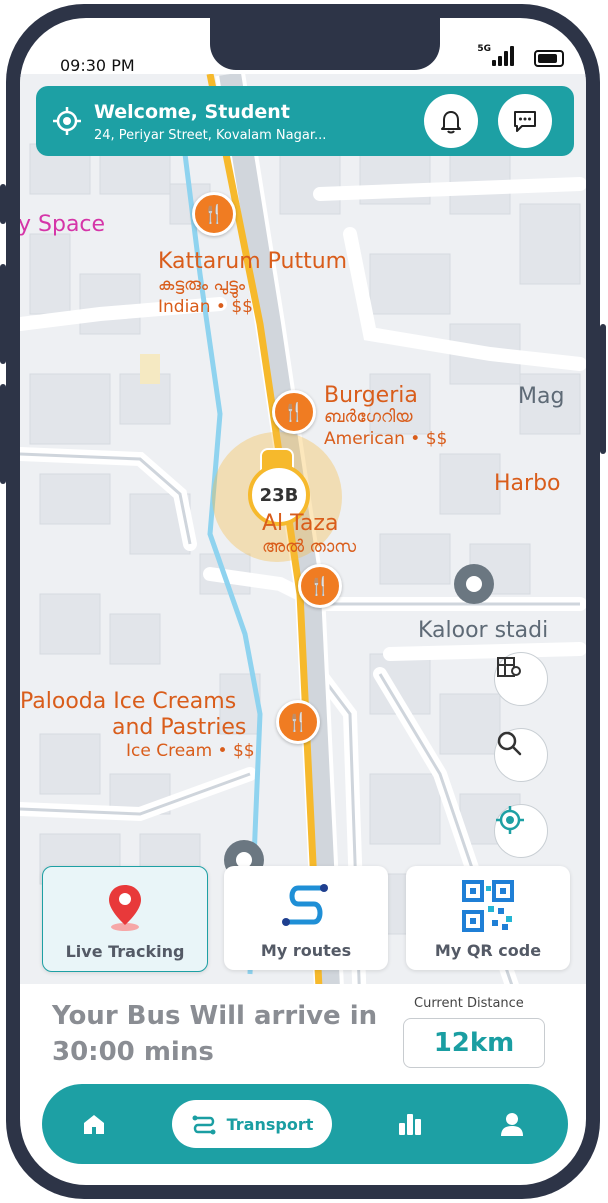 The image size is (608, 1203). Describe the element at coordinates (483, 630) in the screenshot. I see `map-label-kaloor: Kaloor stadi` at that location.